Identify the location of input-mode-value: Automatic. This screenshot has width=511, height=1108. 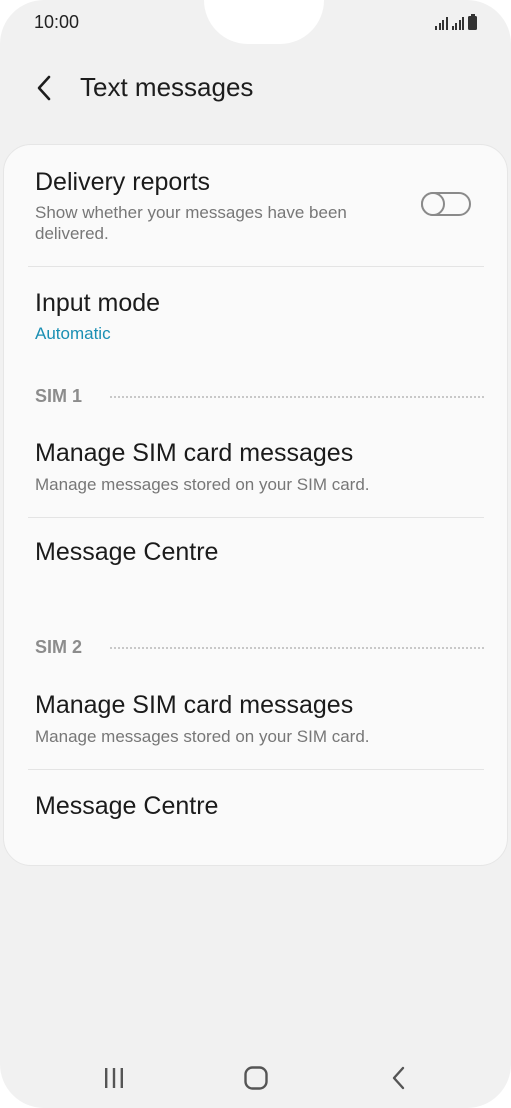
(73, 333).